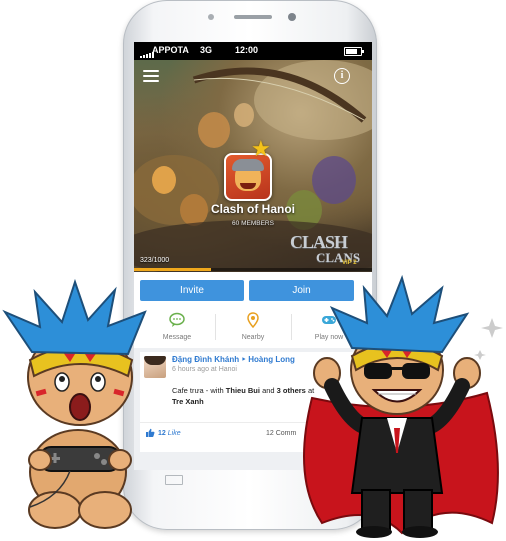  What do you see at coordinates (261, 148) in the screenshot?
I see `star-badge-icon: ★` at bounding box center [261, 148].